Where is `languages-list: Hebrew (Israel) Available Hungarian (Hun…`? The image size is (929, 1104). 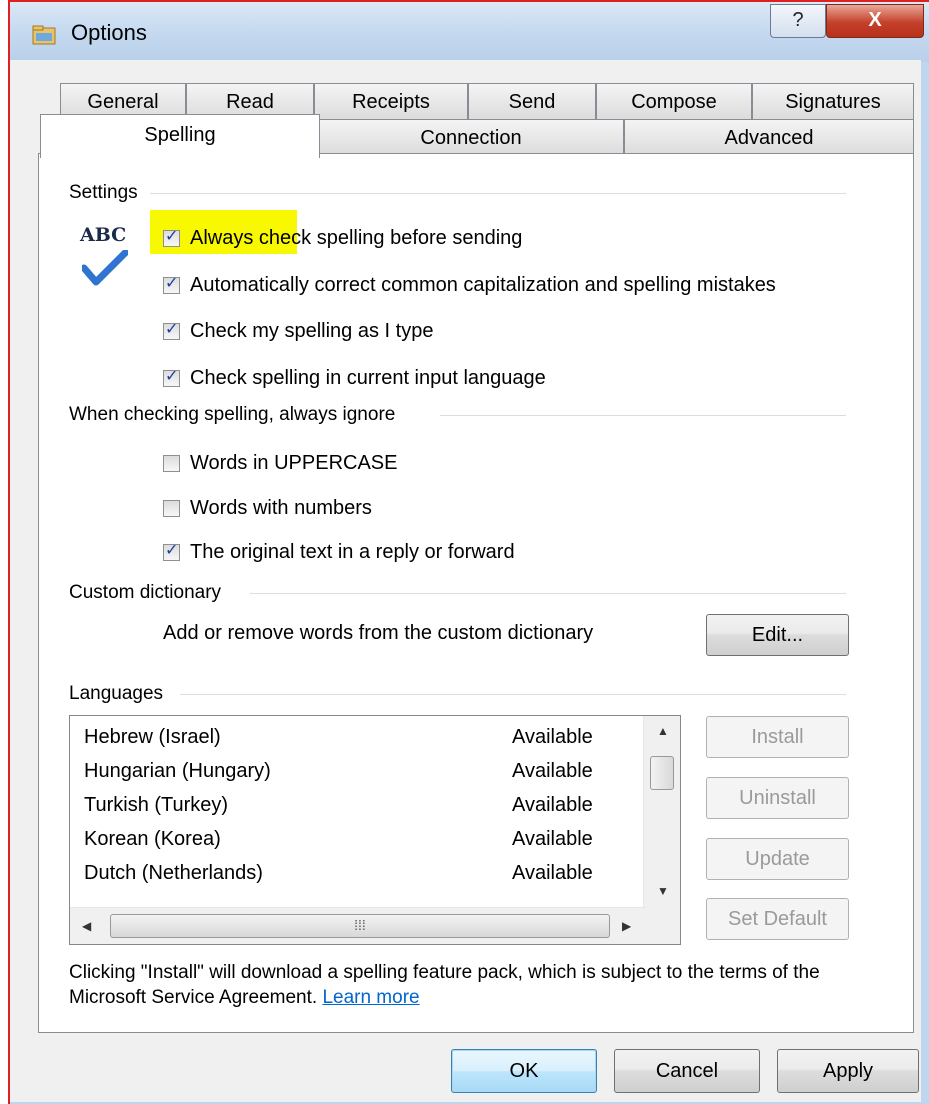 languages-list: Hebrew (Israel) Available Hungarian (Hun… is located at coordinates (375, 830).